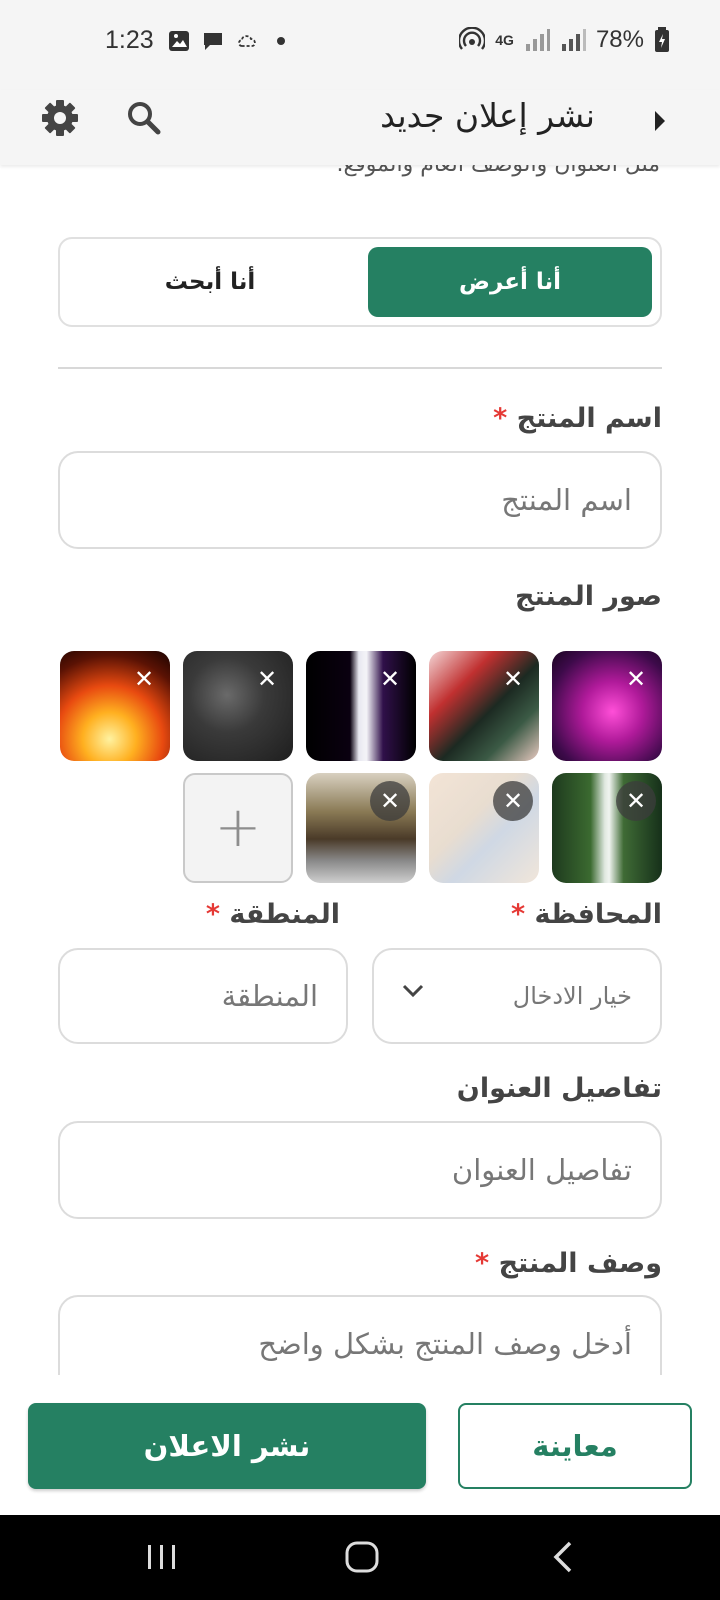 Image resolution: width=720 pixels, height=1600 pixels. I want to click on intro-text: مثل العنوان والوصف العام والموقع., so click(360, 175).